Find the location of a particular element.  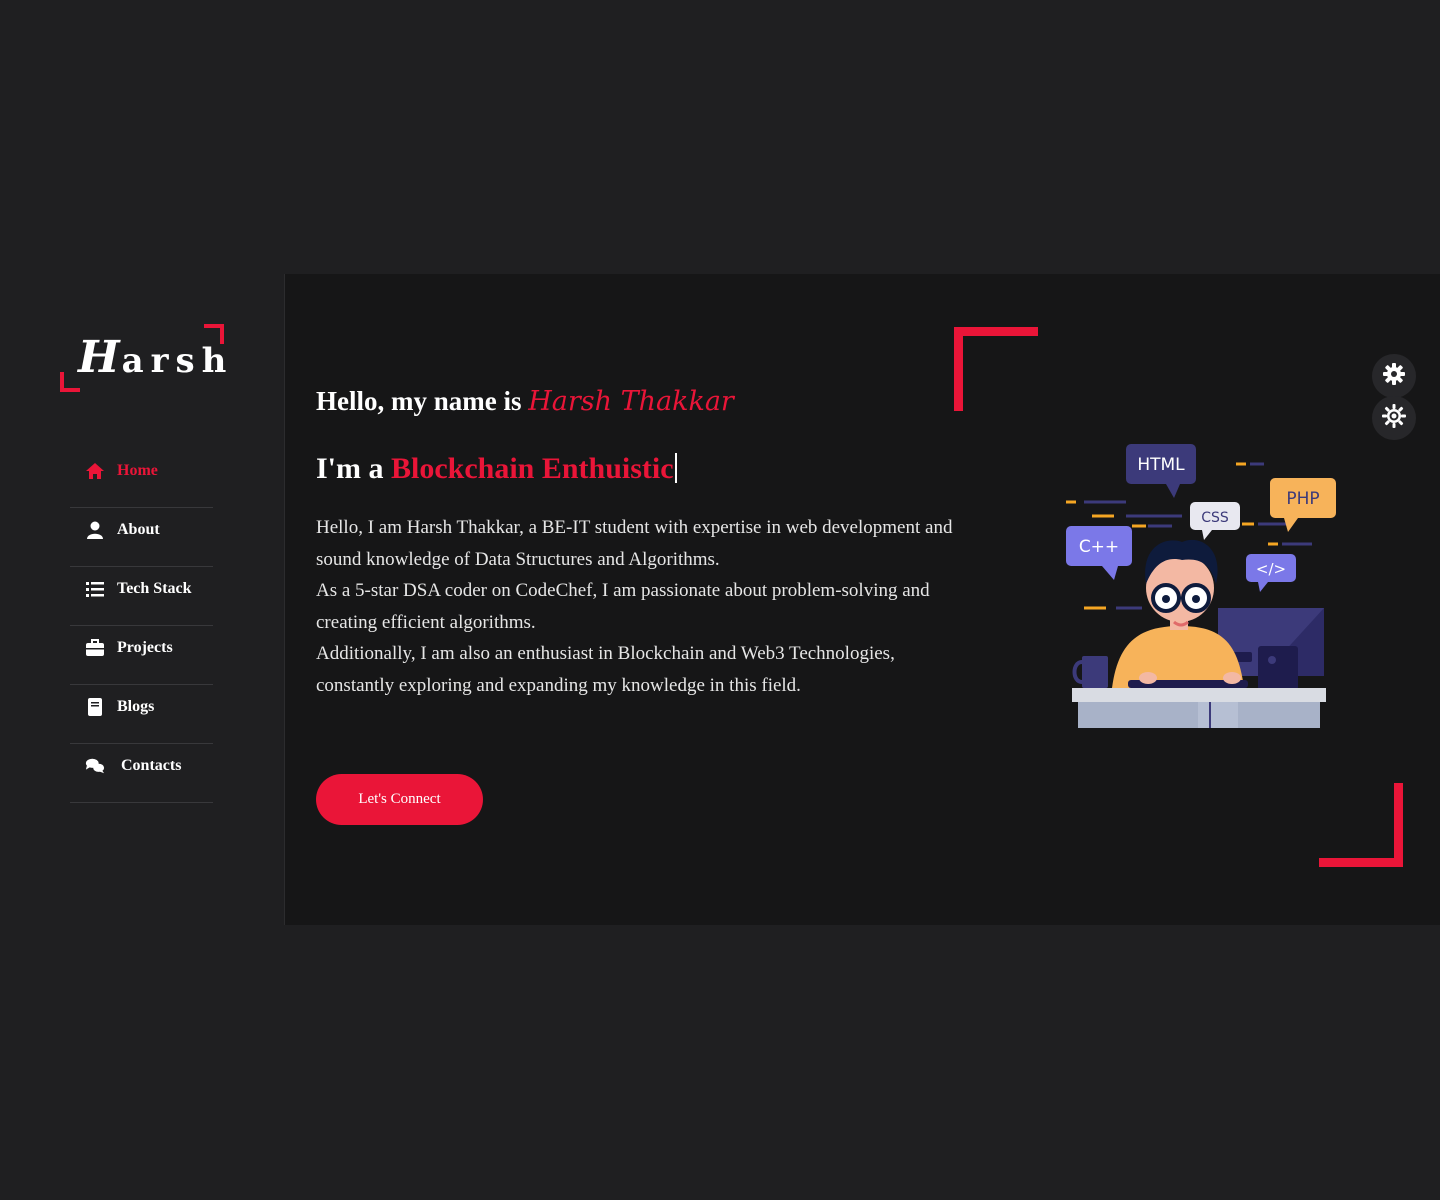

sidebar-item-label: Home is located at coordinates (137, 470).